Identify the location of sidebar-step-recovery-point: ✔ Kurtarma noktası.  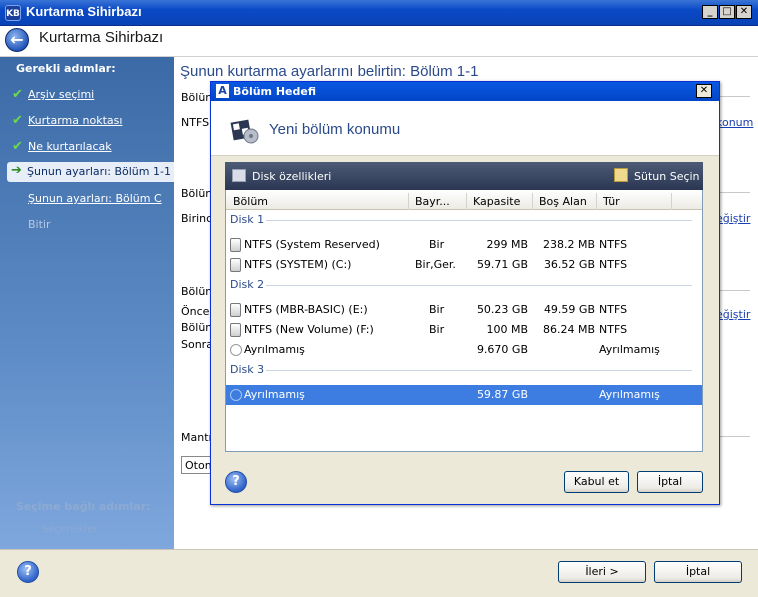
(91, 121).